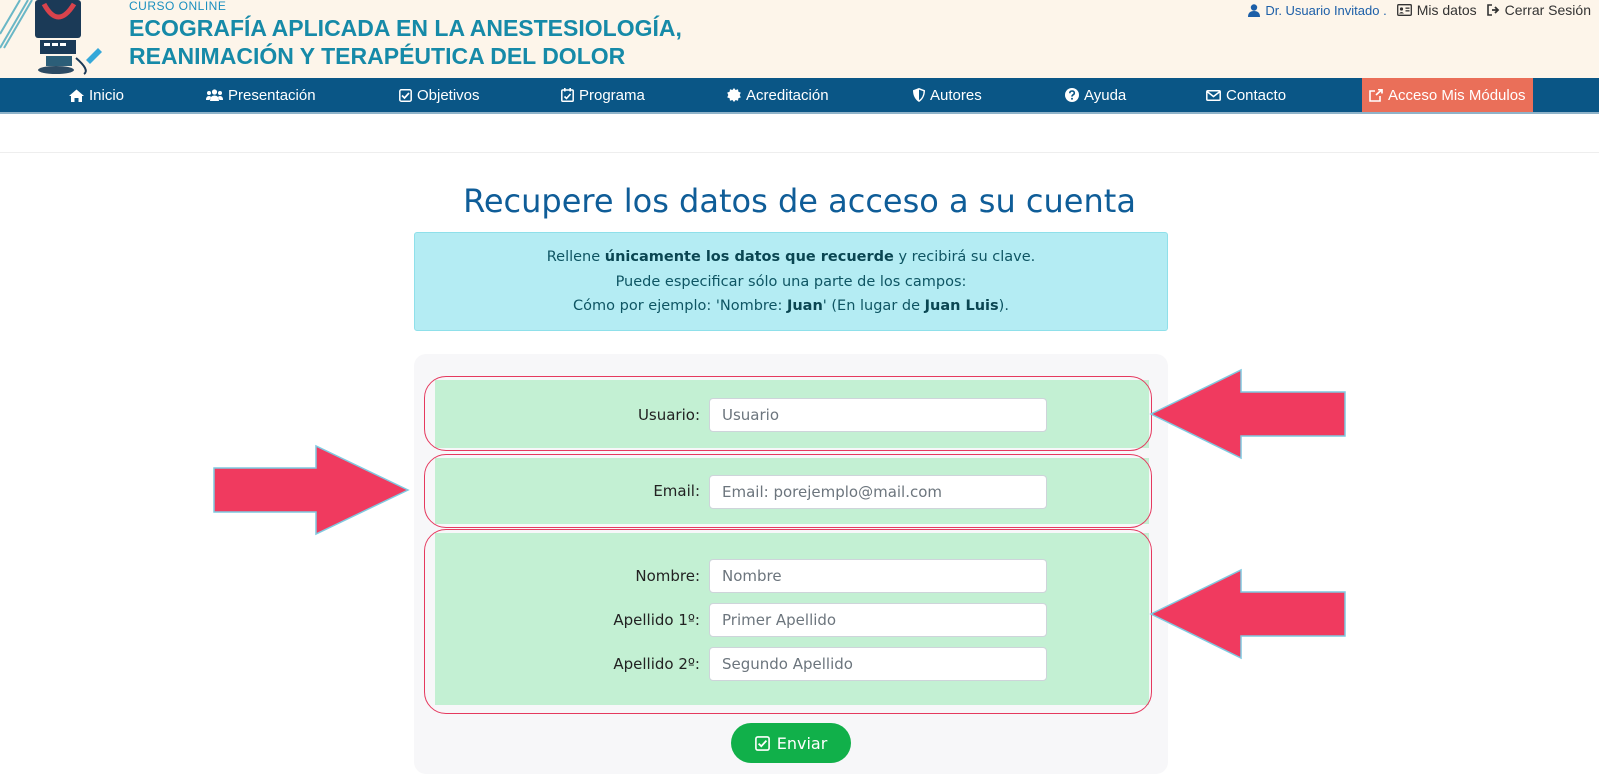  I want to click on apellido1-input, so click(878, 620).